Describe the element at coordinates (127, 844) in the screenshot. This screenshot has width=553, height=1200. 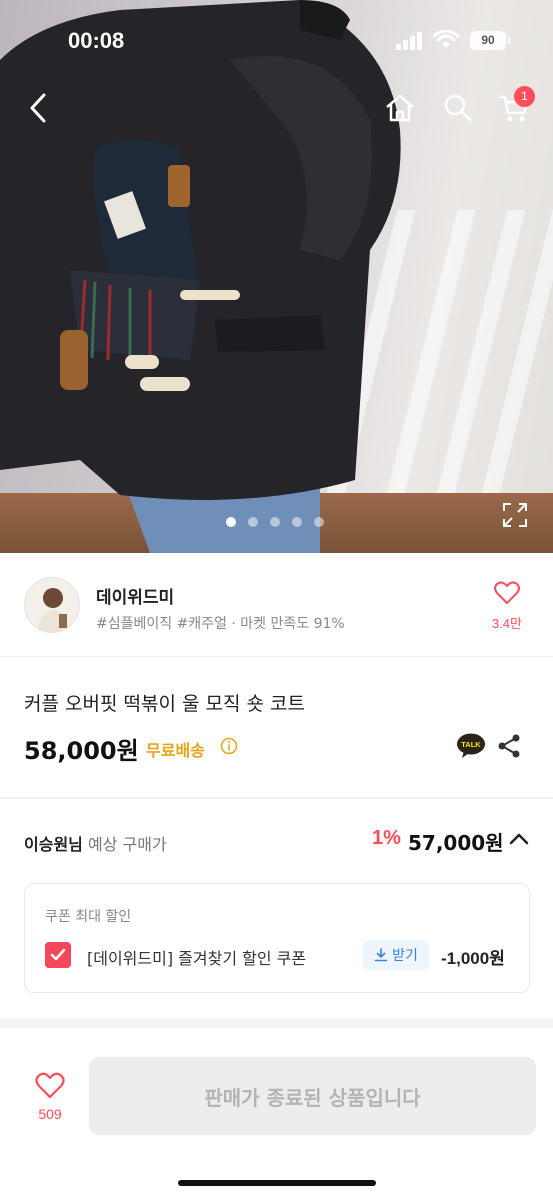
I see `expected-label: 예상 구매가` at that location.